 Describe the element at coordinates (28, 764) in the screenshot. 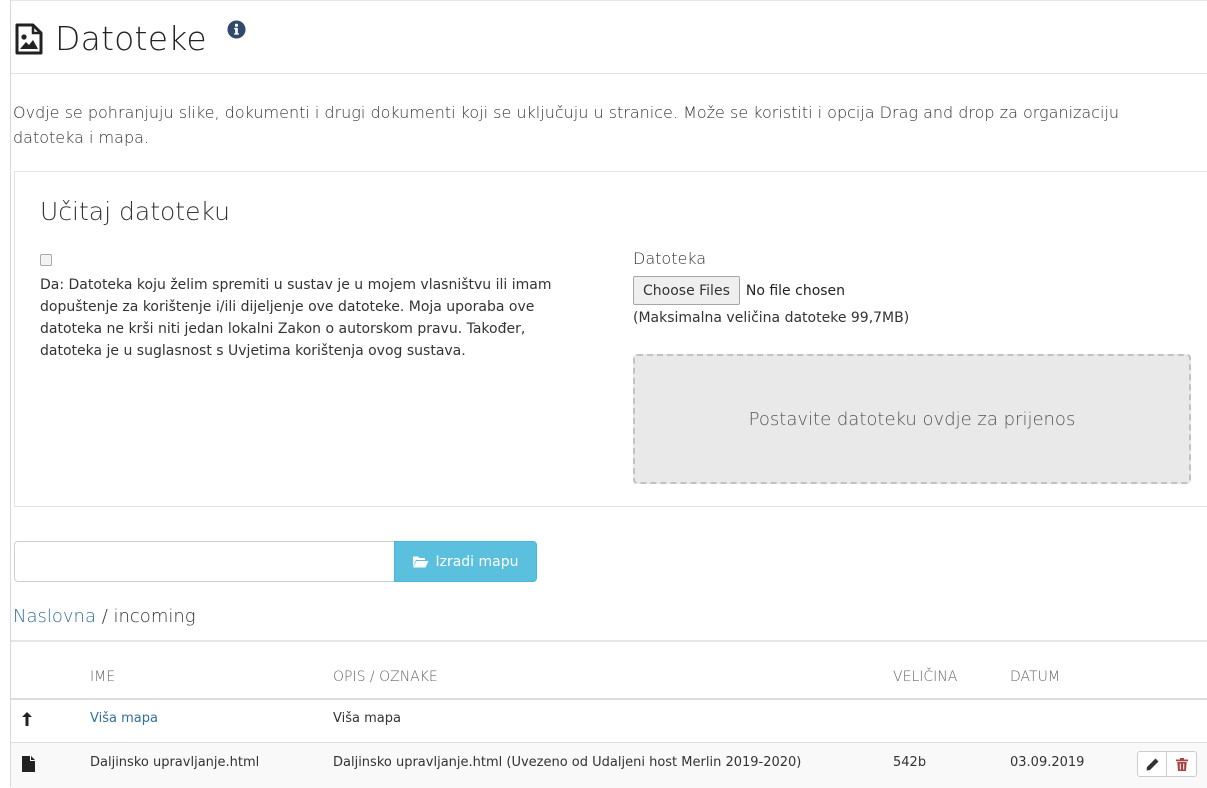

I see `file-icon` at that location.